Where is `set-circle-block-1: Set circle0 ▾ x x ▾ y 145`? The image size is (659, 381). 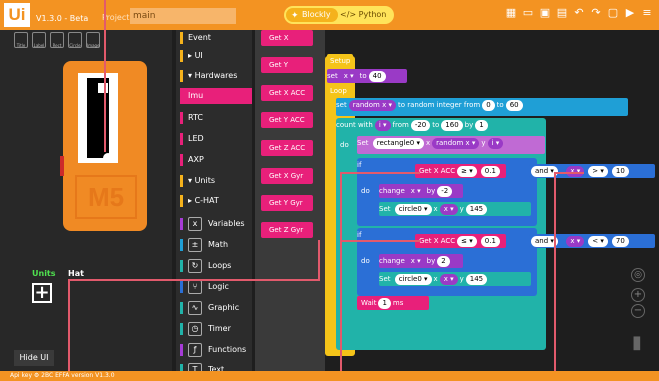
set-circle-block-1: Set circle0 ▾ x x ▾ y 145 is located at coordinates (455, 209).